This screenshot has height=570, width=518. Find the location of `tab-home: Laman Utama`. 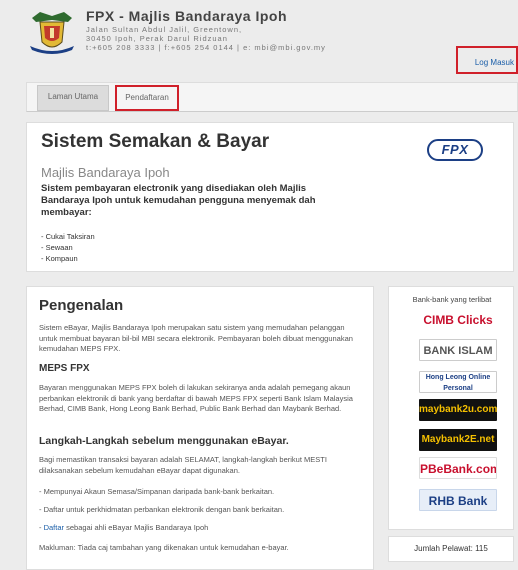

tab-home: Laman Utama is located at coordinates (73, 98).